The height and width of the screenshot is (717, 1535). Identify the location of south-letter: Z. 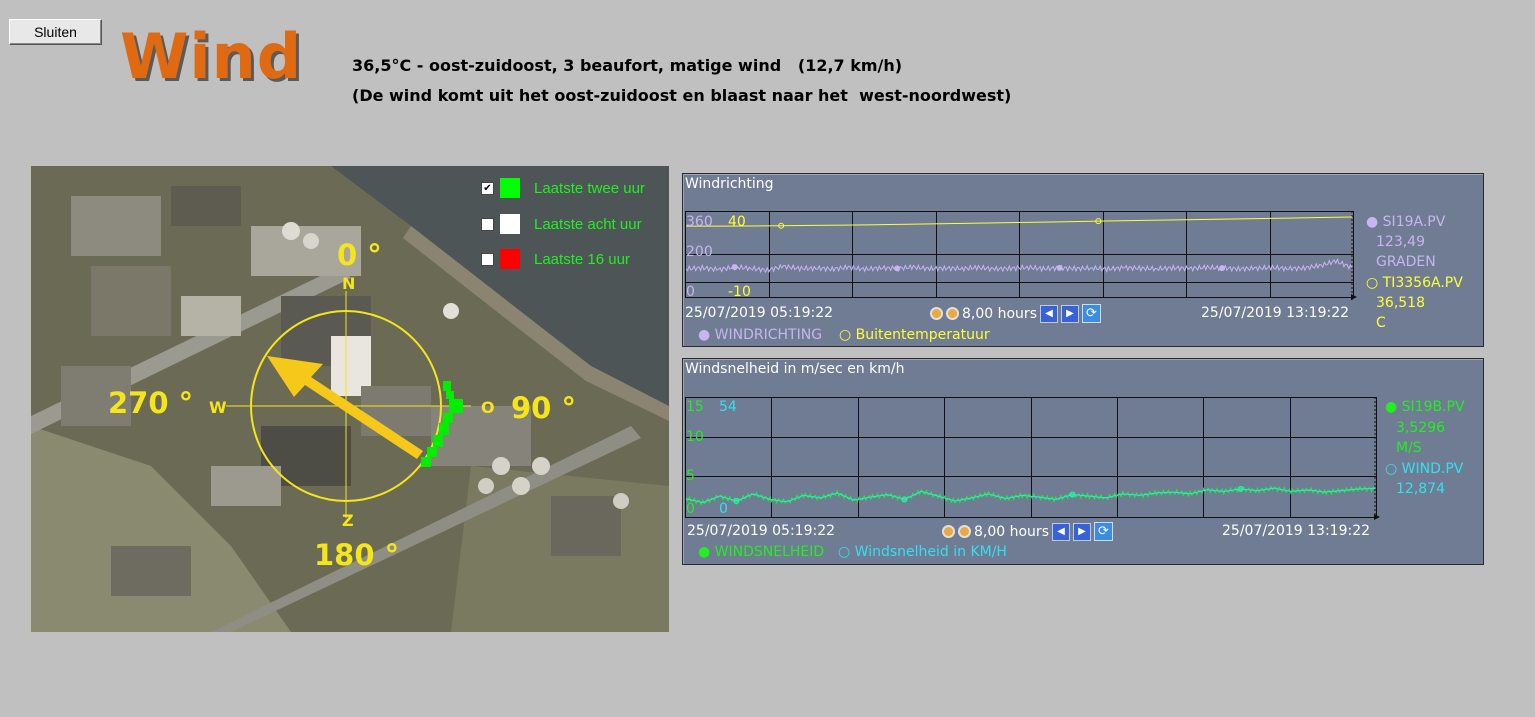
(348, 520).